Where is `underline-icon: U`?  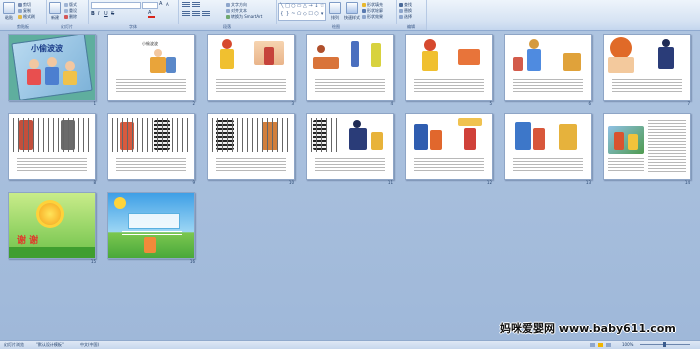 underline-icon: U is located at coordinates (106, 14).